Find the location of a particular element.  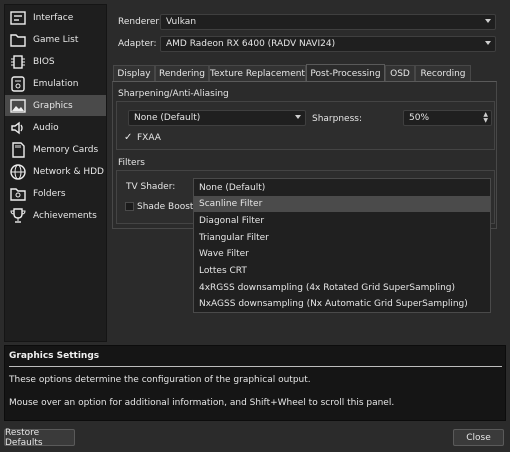

adapter-select: AMD Radeon RX 6400 (RADV NAVI24) is located at coordinates (328, 44).